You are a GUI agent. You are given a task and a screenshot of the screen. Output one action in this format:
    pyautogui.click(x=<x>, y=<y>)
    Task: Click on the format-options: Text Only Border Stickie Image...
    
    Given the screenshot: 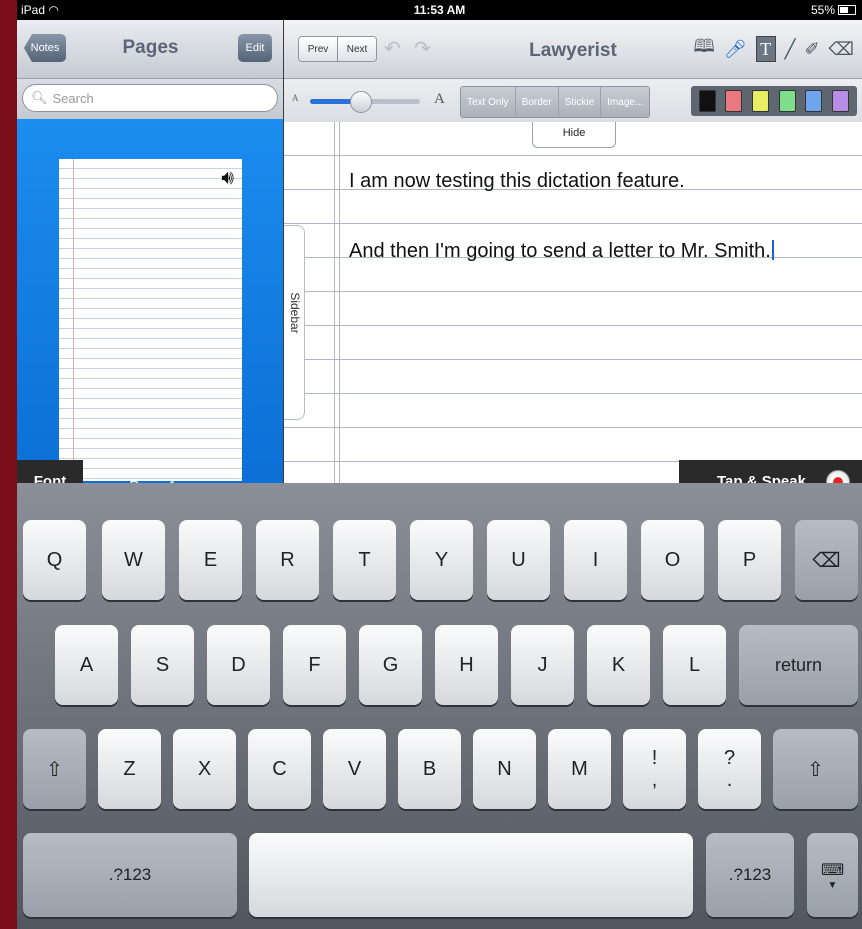 What is the action you would take?
    pyautogui.click(x=555, y=102)
    